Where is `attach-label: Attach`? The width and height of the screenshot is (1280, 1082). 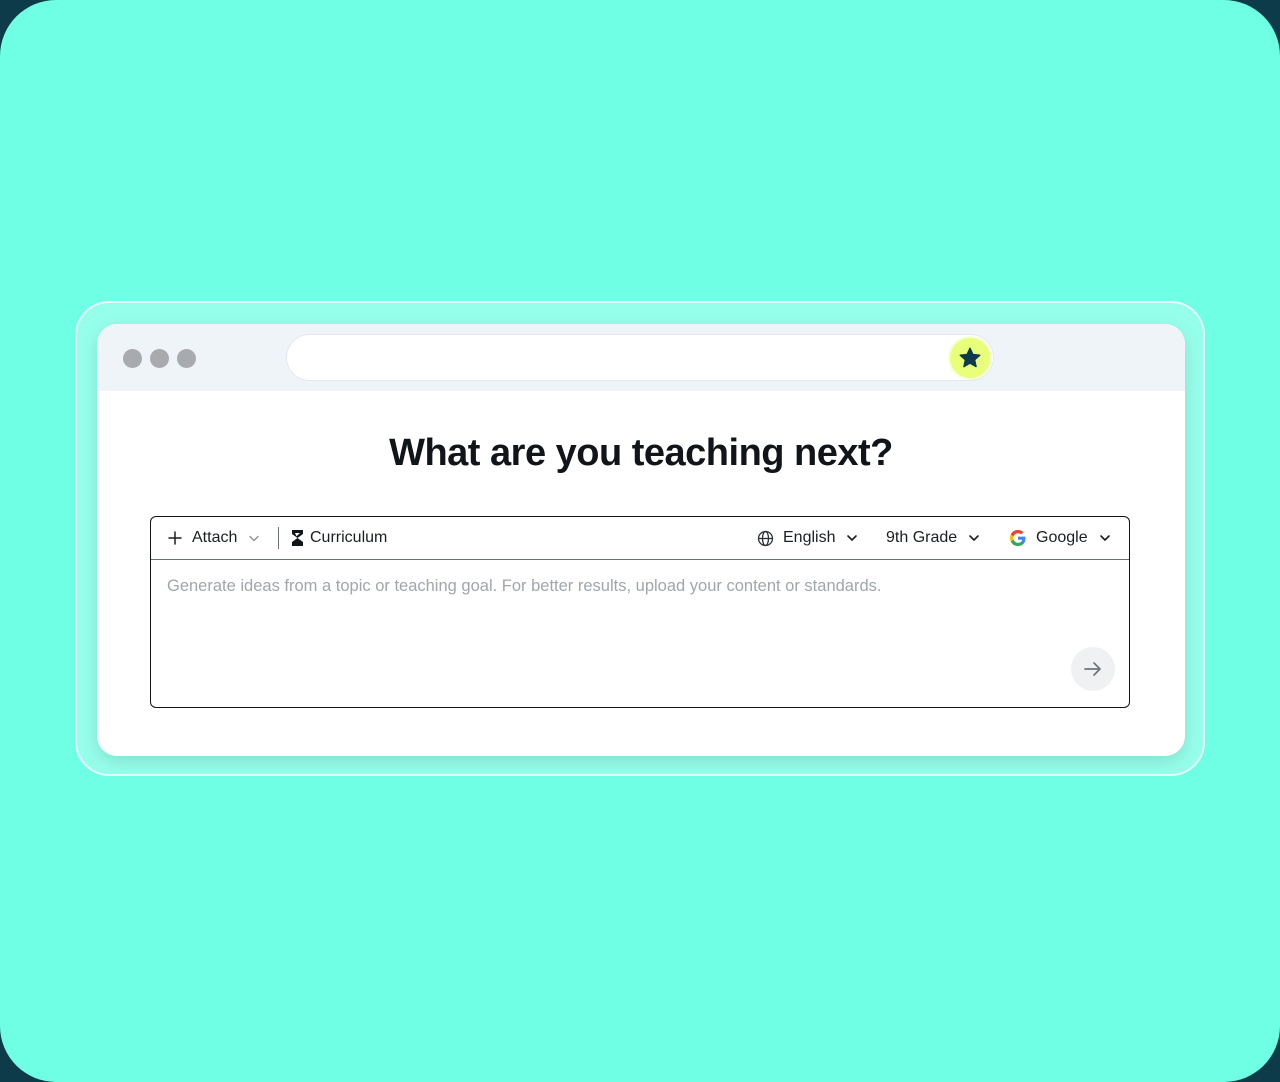
attach-label: Attach is located at coordinates (215, 537).